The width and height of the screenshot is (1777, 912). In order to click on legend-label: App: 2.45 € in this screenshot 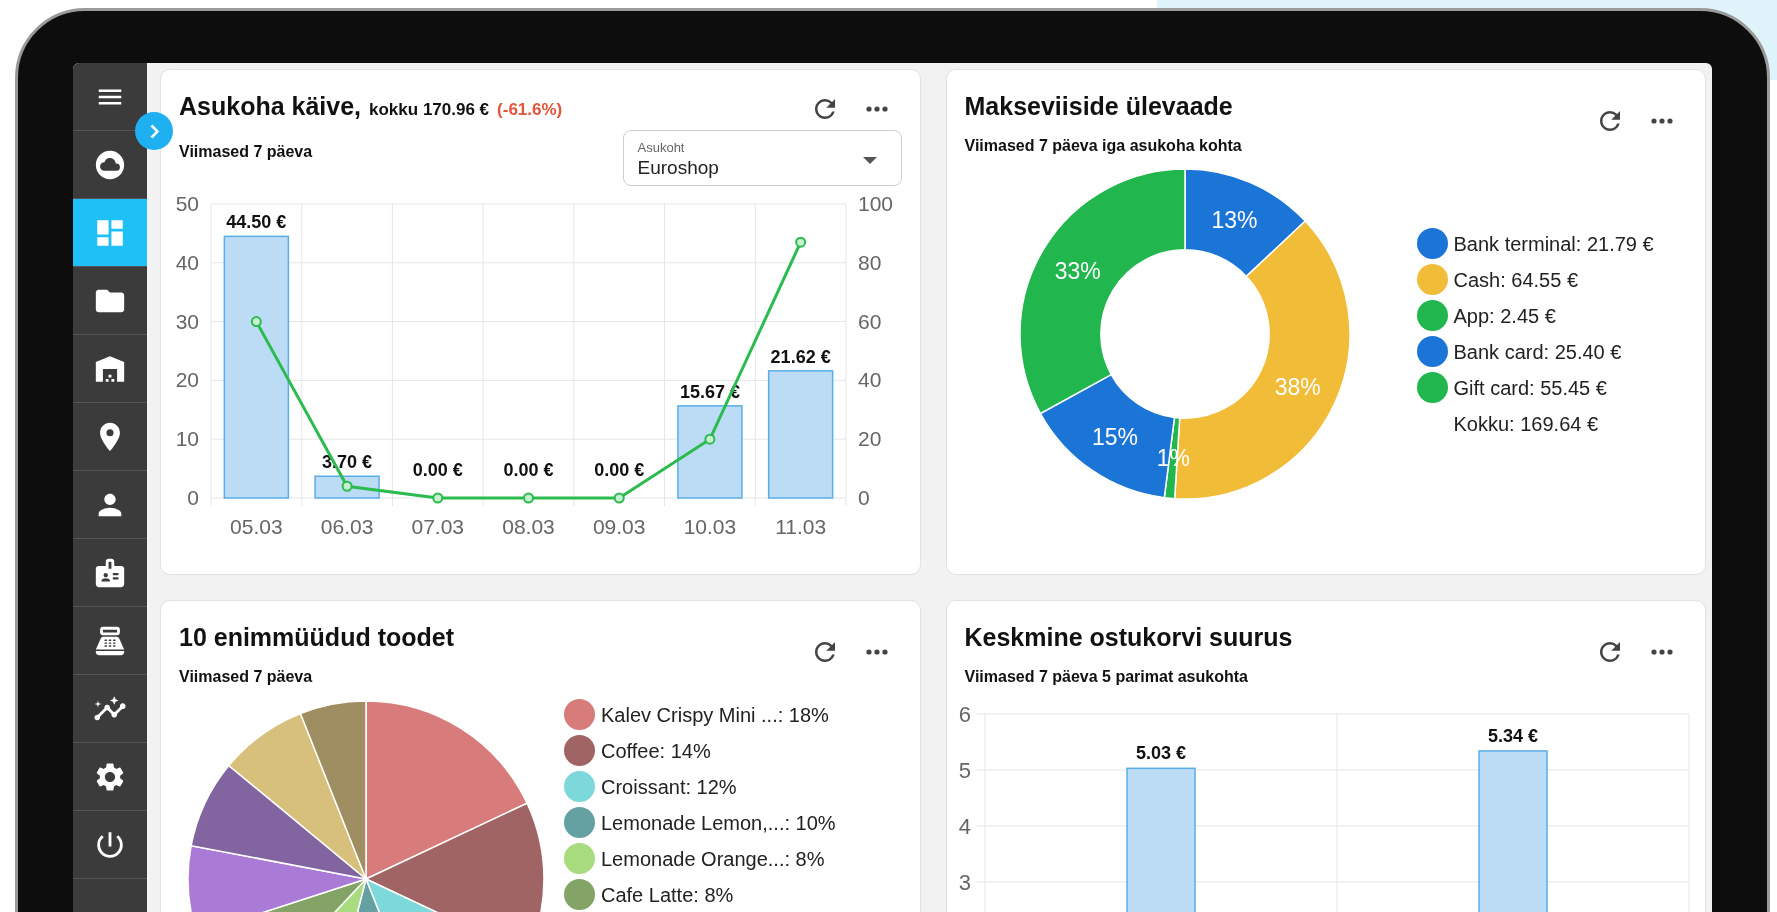, I will do `click(1504, 316)`.